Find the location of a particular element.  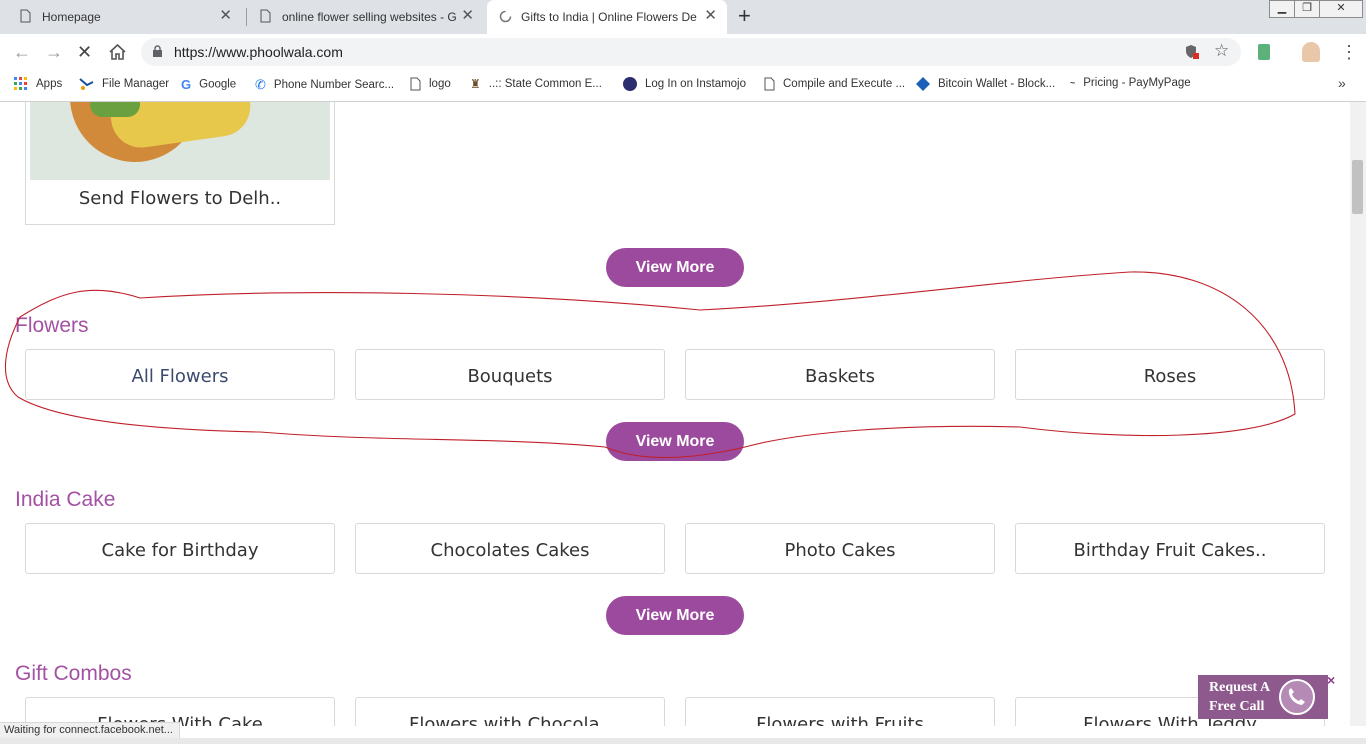

bookmark-google: G Google is located at coordinates (208, 85).